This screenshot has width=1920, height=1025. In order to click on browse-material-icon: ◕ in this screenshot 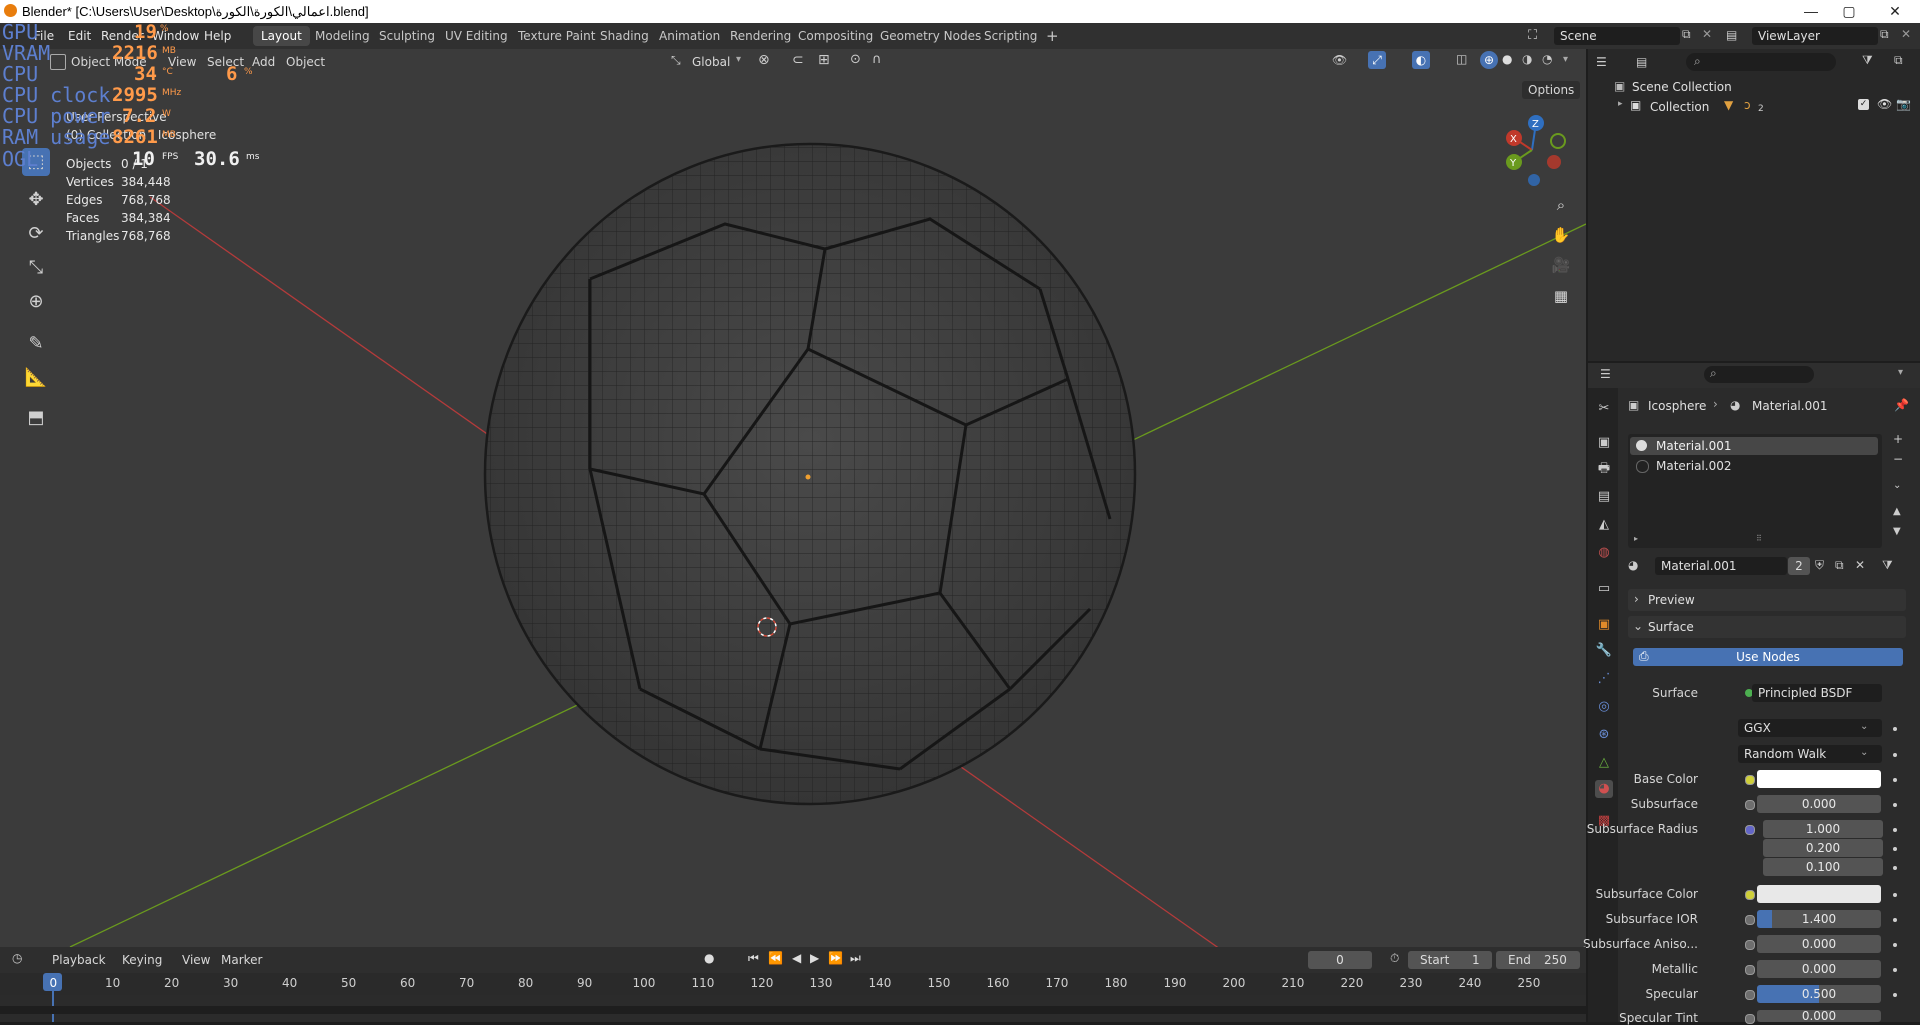, I will do `click(1633, 565)`.